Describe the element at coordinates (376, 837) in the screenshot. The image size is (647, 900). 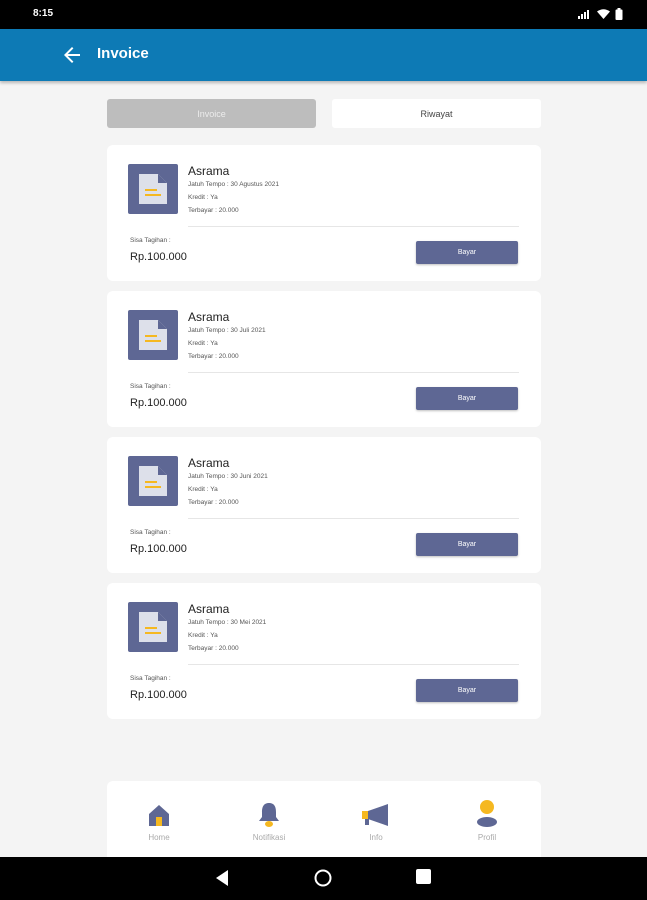
I see `nav-info-label: Info` at that location.